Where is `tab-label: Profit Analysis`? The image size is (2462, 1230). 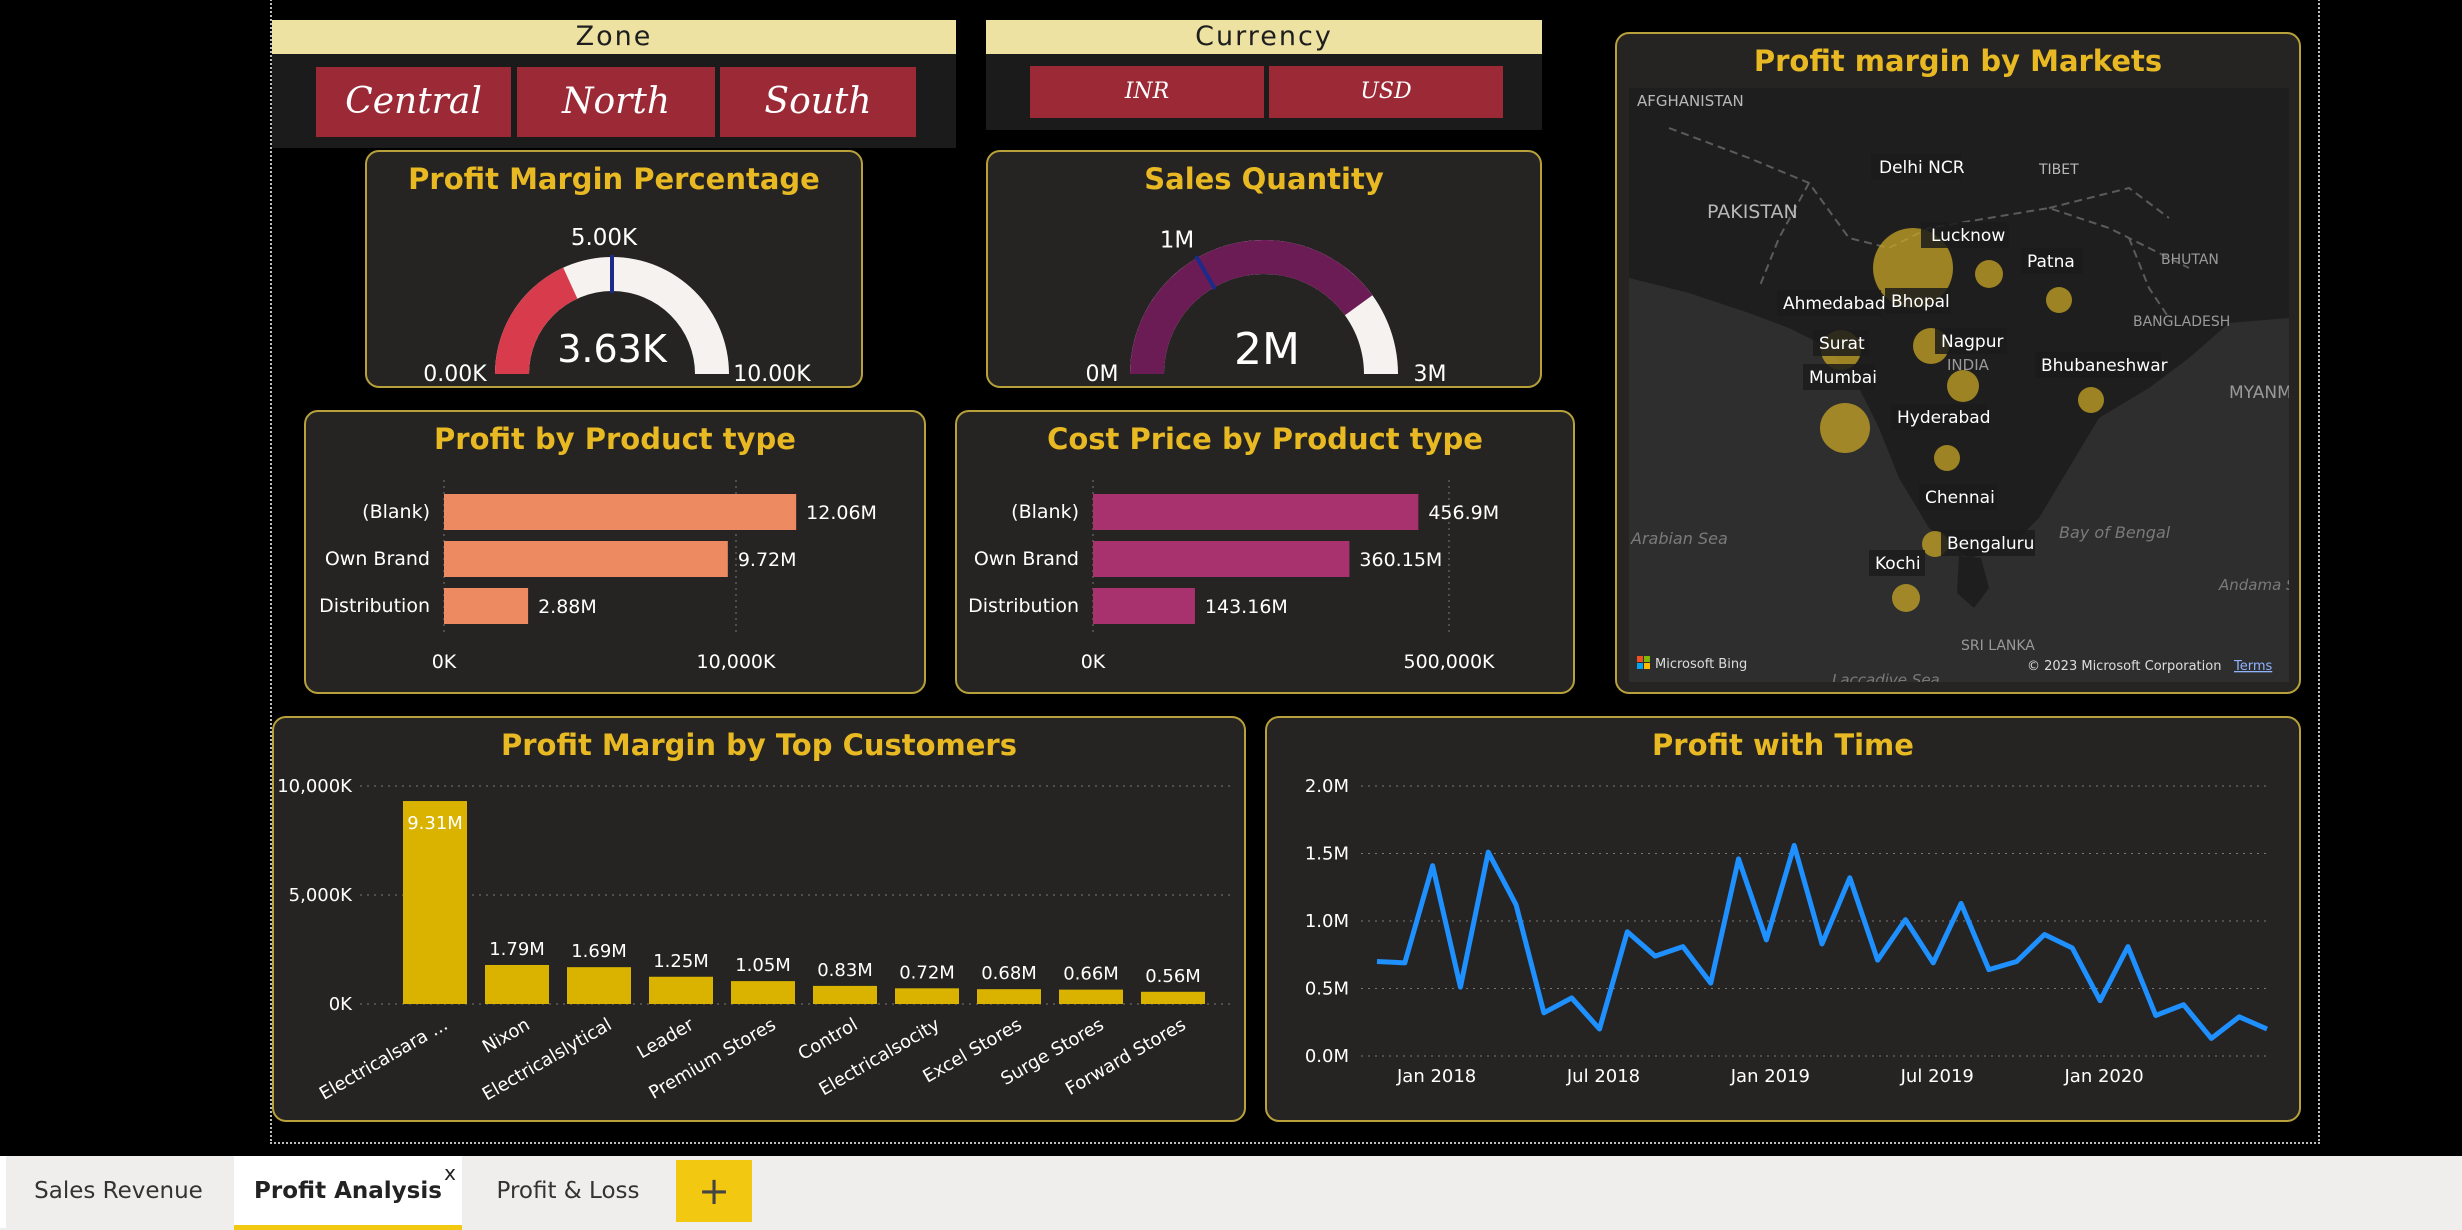 tab-label: Profit Analysis is located at coordinates (348, 1191).